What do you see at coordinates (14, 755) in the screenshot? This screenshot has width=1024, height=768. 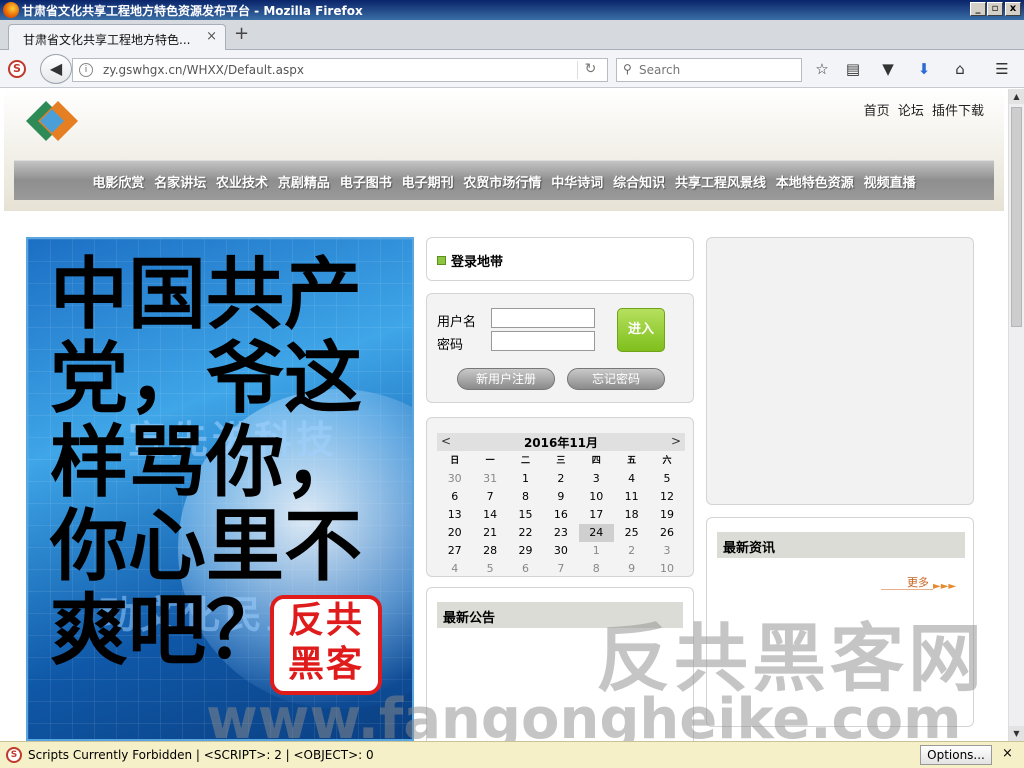 I see `noscript-status-icon: S` at bounding box center [14, 755].